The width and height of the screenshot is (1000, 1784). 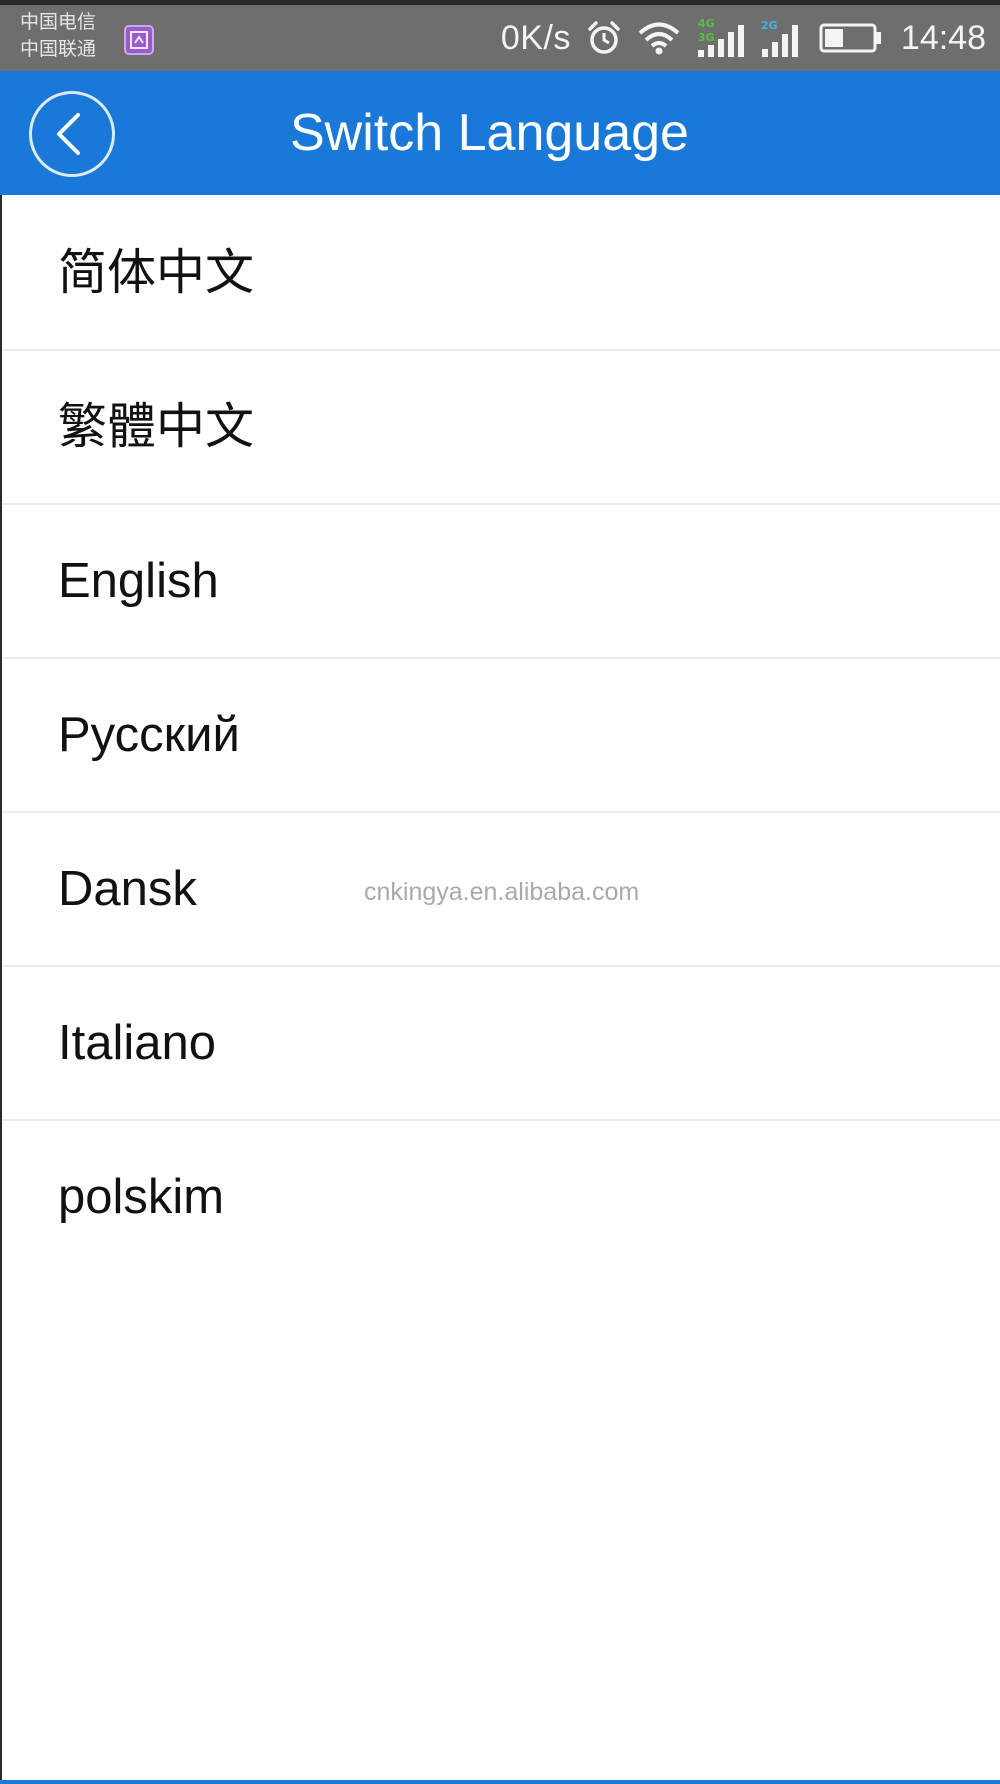 I want to click on language-label: 繁體中文, so click(x=156, y=426).